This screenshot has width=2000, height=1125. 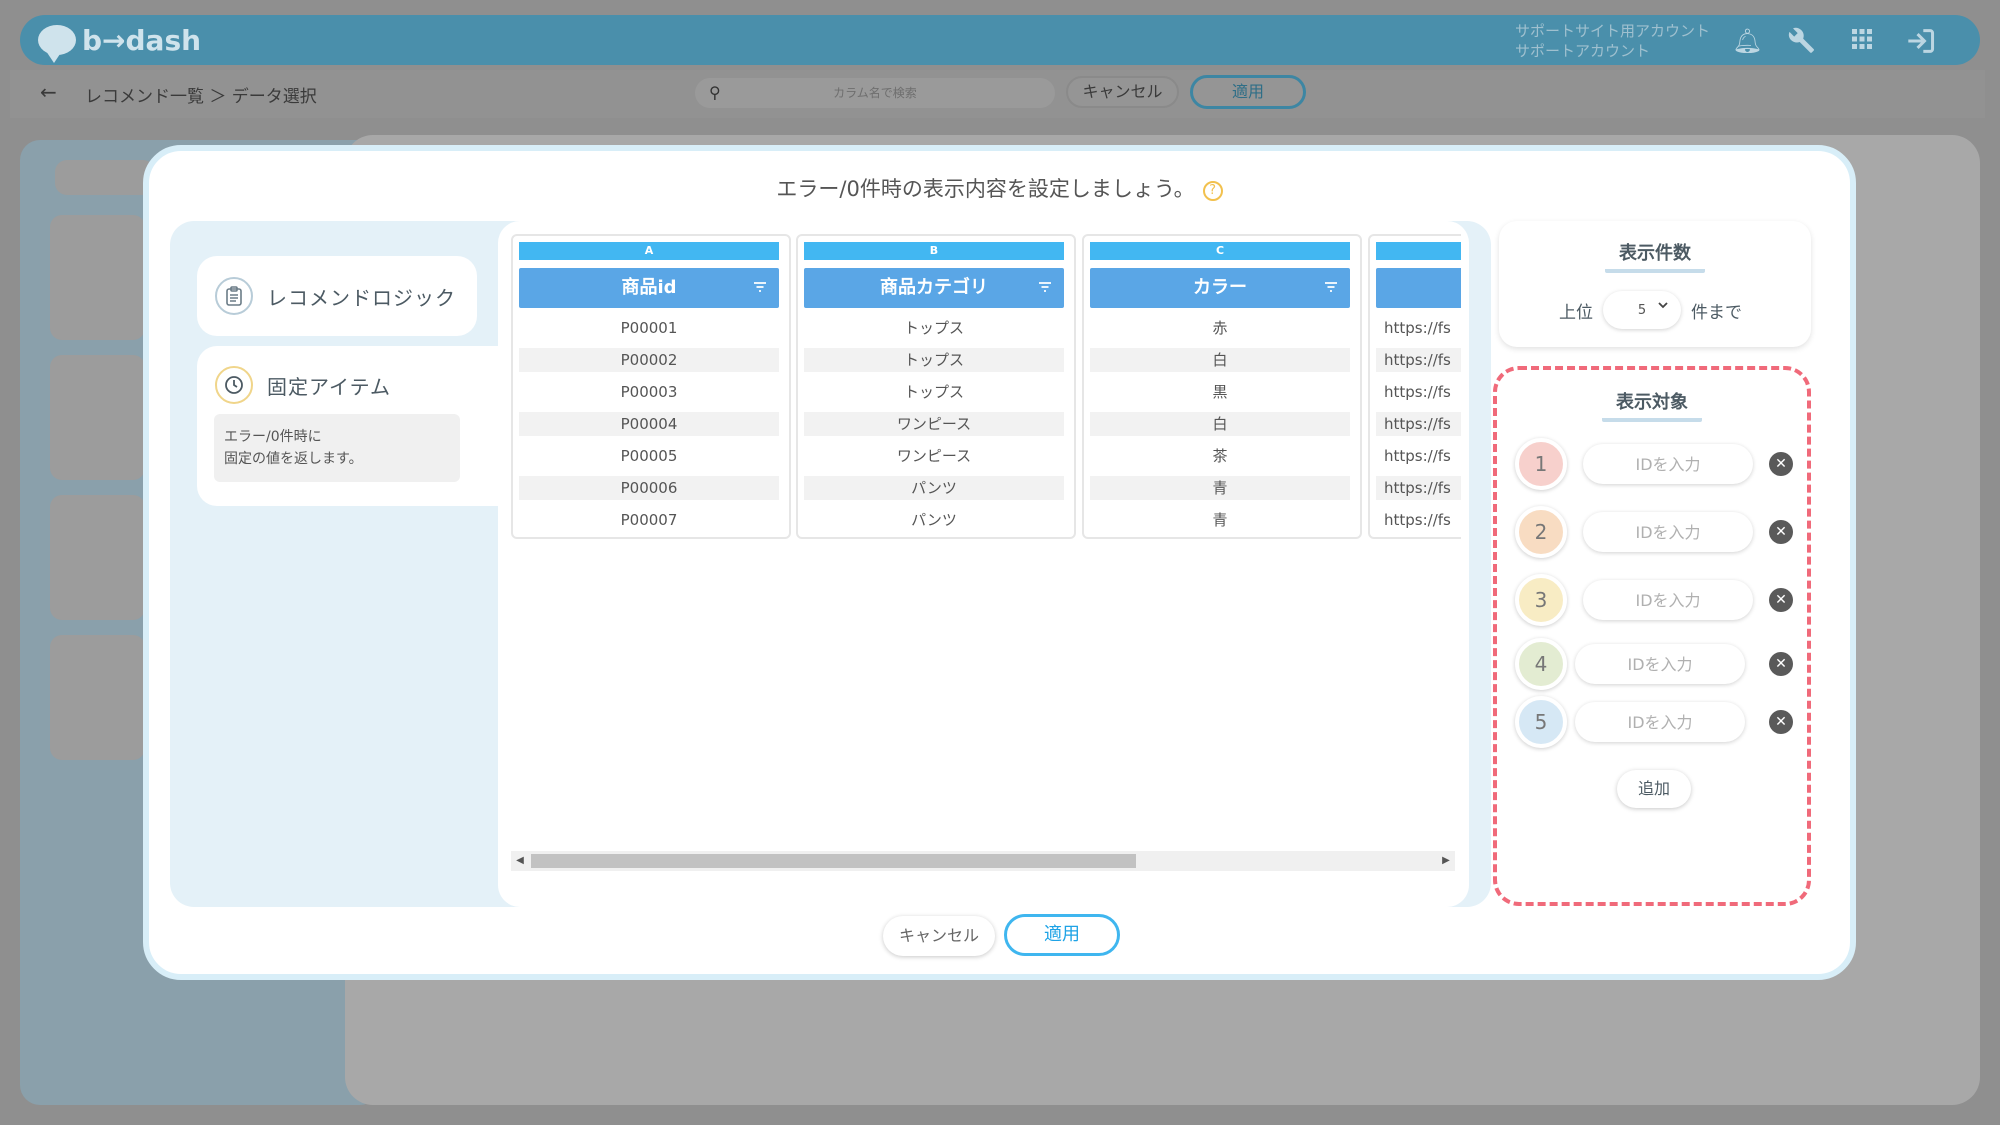 I want to click on table-cell: P00001, so click(x=649, y=328).